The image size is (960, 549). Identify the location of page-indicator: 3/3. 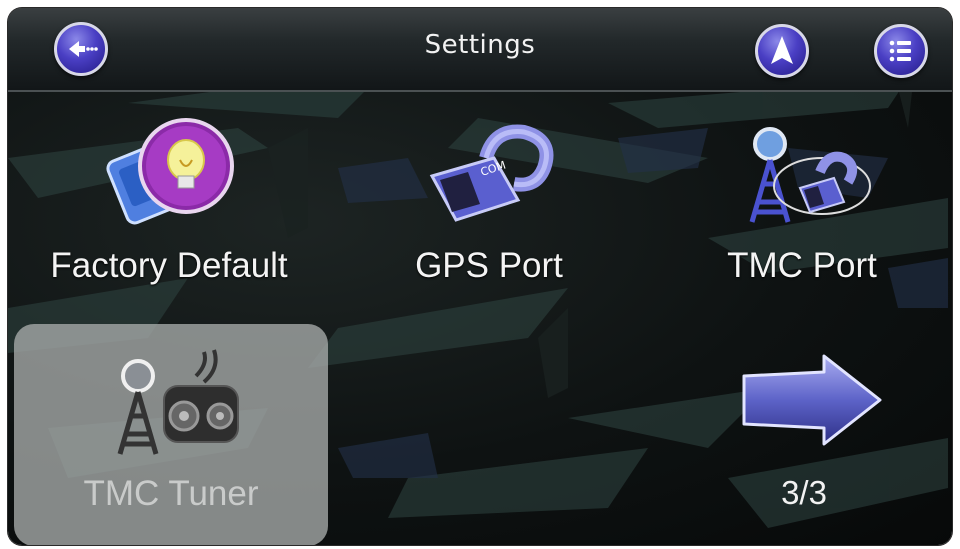
(804, 492).